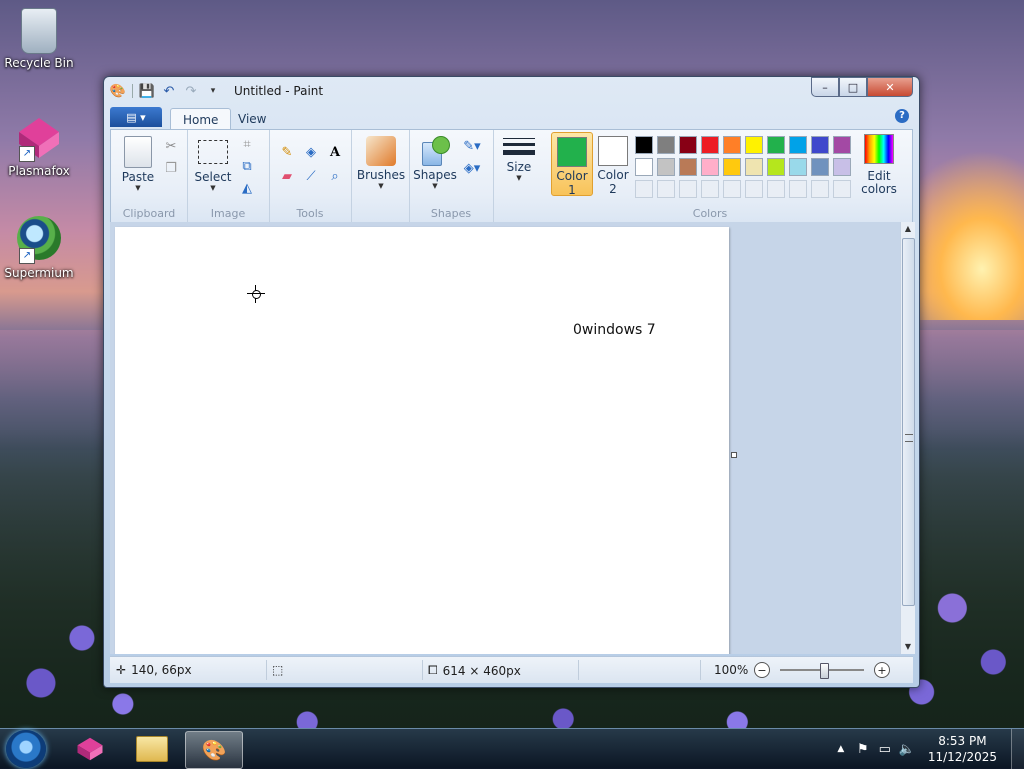  Describe the element at coordinates (39, 248) in the screenshot. I see `desktop-icon-supermium: ↗ Supermium` at that location.